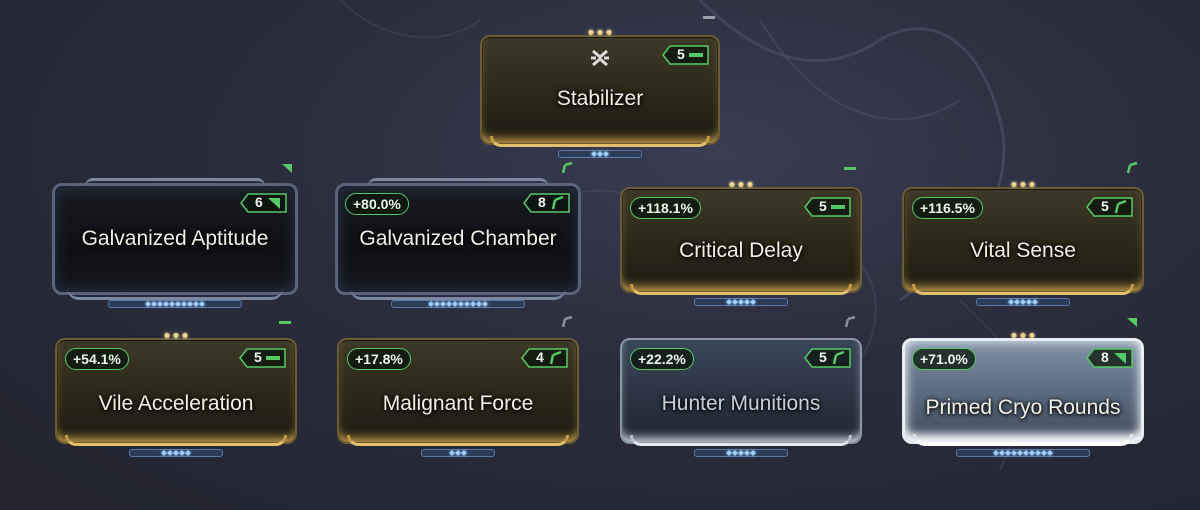  I want to click on mod-card: +80.0% 8 Galvanized Chamber, so click(458, 243).